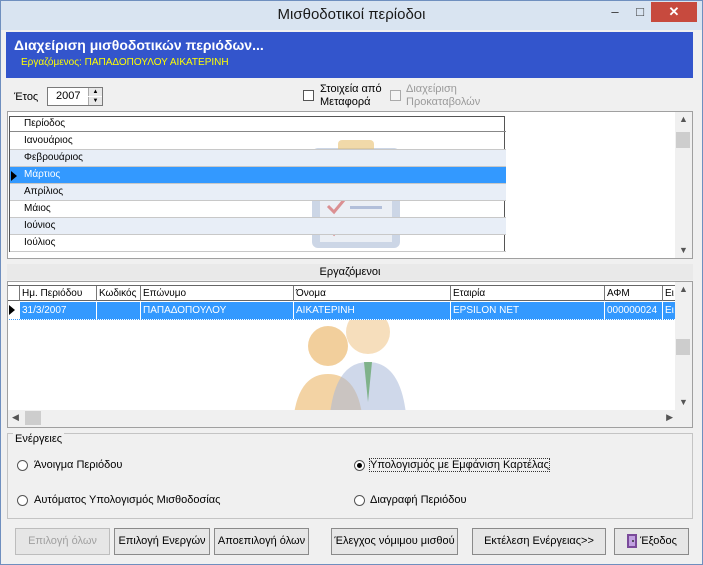 This screenshot has height=565, width=703. What do you see at coordinates (258, 243) in the screenshot?
I see `table-row: Ιούλιος` at bounding box center [258, 243].